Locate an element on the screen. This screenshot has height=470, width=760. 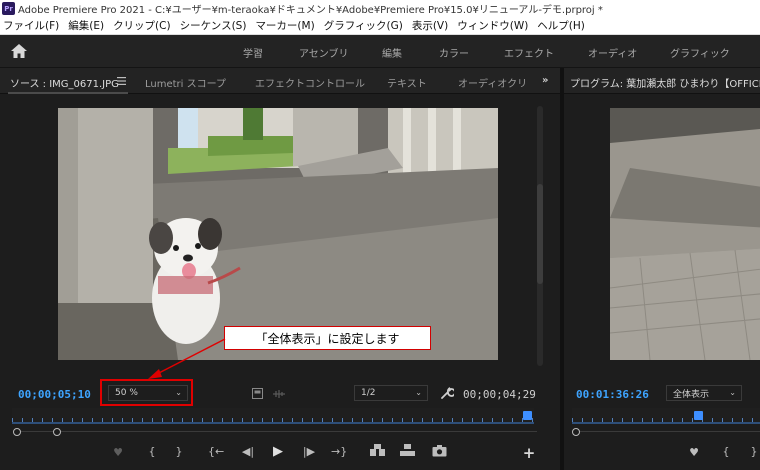
program-frame-image is located at coordinates (685, 234).